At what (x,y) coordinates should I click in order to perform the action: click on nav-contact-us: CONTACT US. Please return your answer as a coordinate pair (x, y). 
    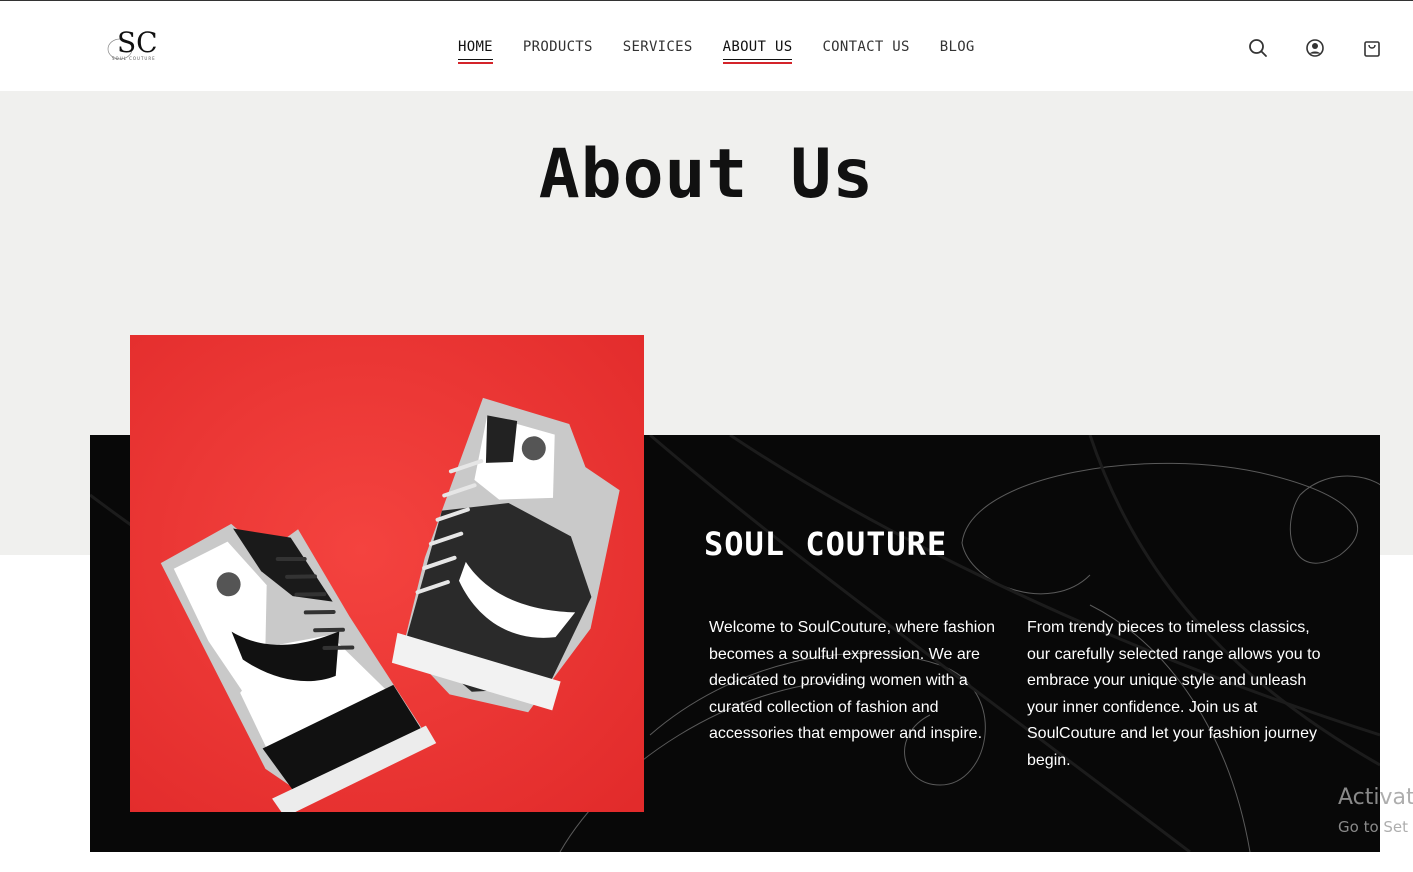
    Looking at the image, I should click on (865, 49).